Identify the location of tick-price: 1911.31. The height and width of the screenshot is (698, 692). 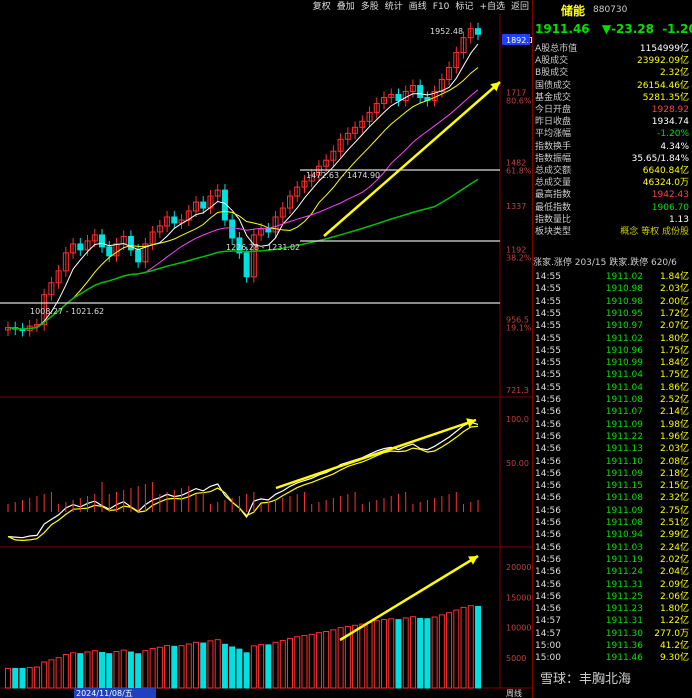
(624, 621).